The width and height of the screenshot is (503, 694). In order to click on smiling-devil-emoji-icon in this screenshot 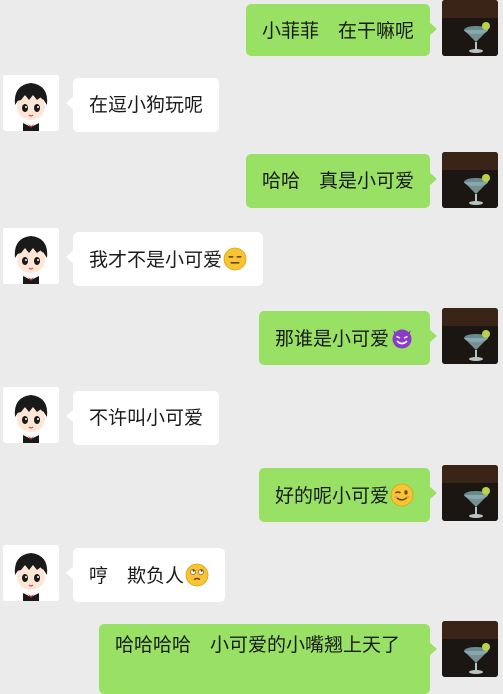, I will do `click(402, 339)`.